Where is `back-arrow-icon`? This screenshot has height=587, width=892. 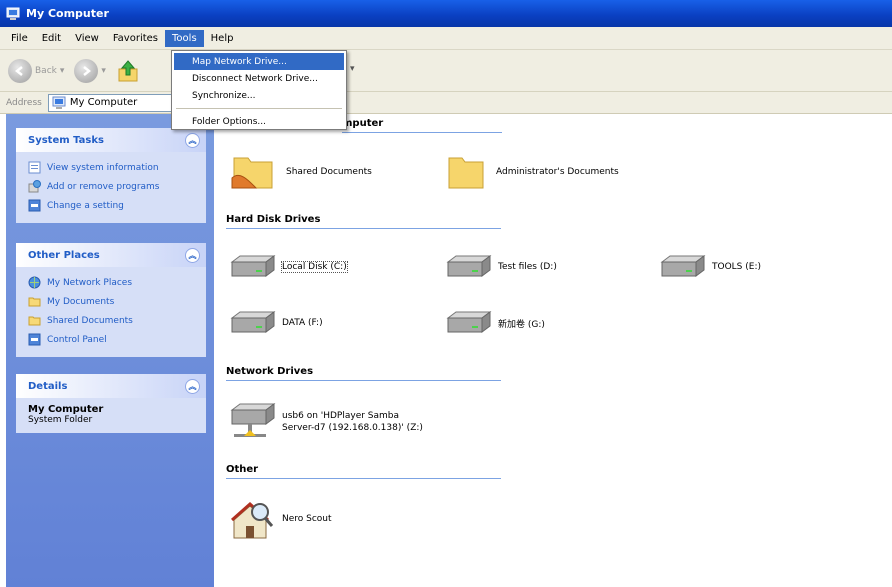 back-arrow-icon is located at coordinates (20, 70).